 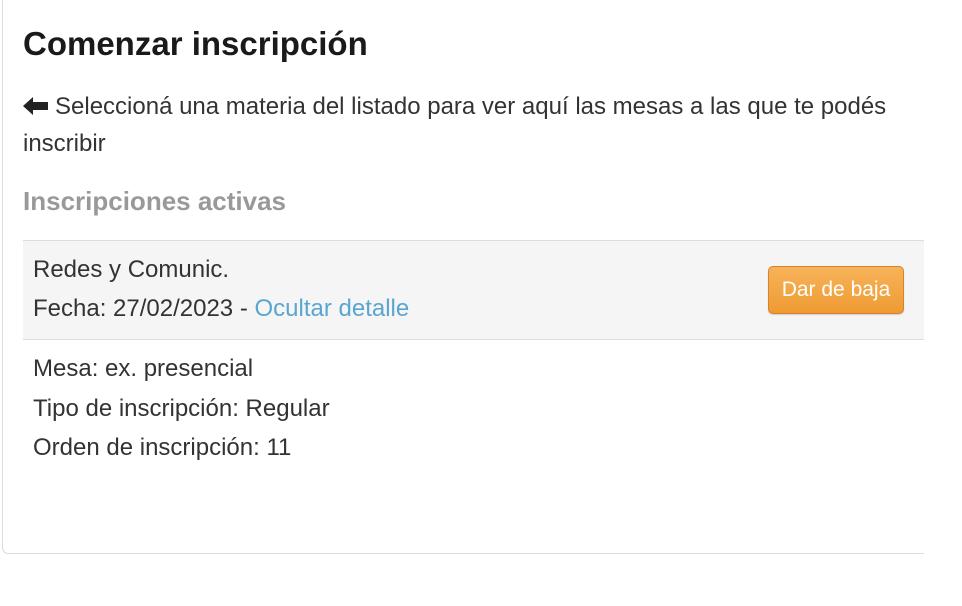 I want to click on unsubscribe-button: Dar de baja, so click(x=836, y=290).